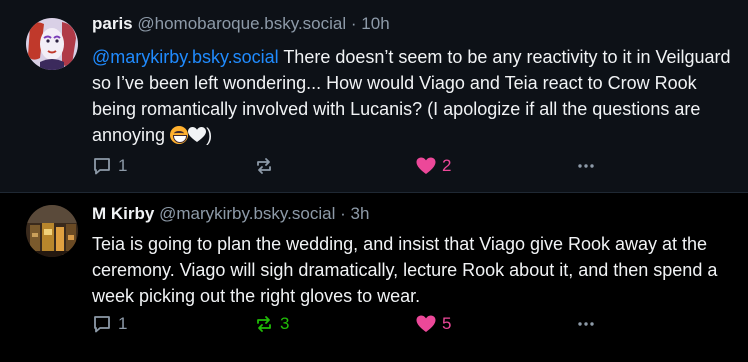  I want to click on post-header: paris @homobaroque.bsky.social · 10h, so click(241, 24).